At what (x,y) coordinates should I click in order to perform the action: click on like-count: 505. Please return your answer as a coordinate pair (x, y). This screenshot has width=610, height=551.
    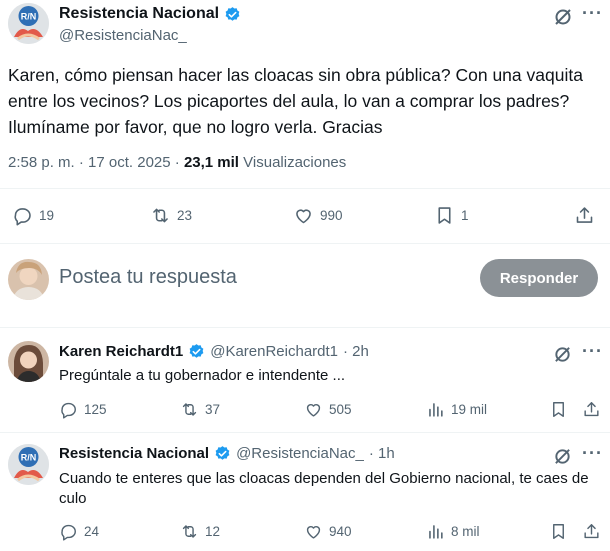
    Looking at the image, I should click on (340, 409).